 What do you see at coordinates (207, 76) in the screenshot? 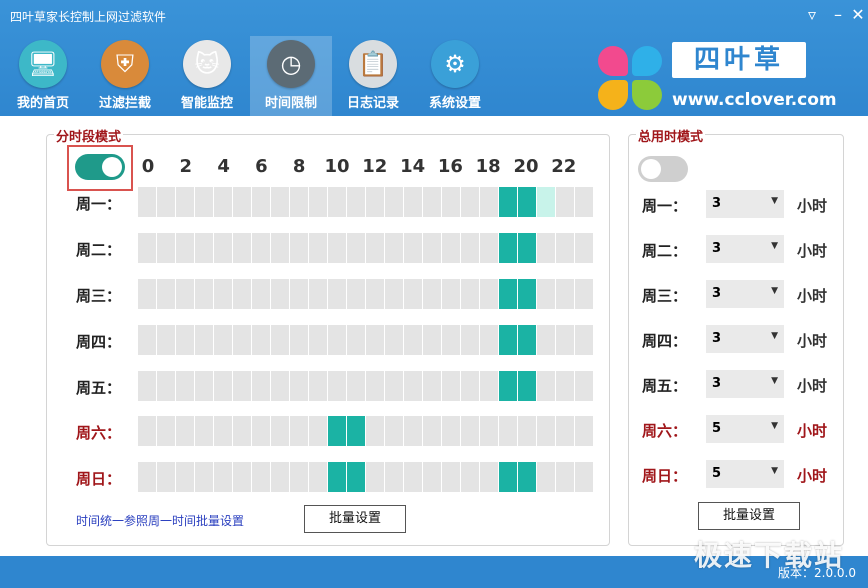
I see `nav-item-2: 🐱 智能监控` at bounding box center [207, 76].